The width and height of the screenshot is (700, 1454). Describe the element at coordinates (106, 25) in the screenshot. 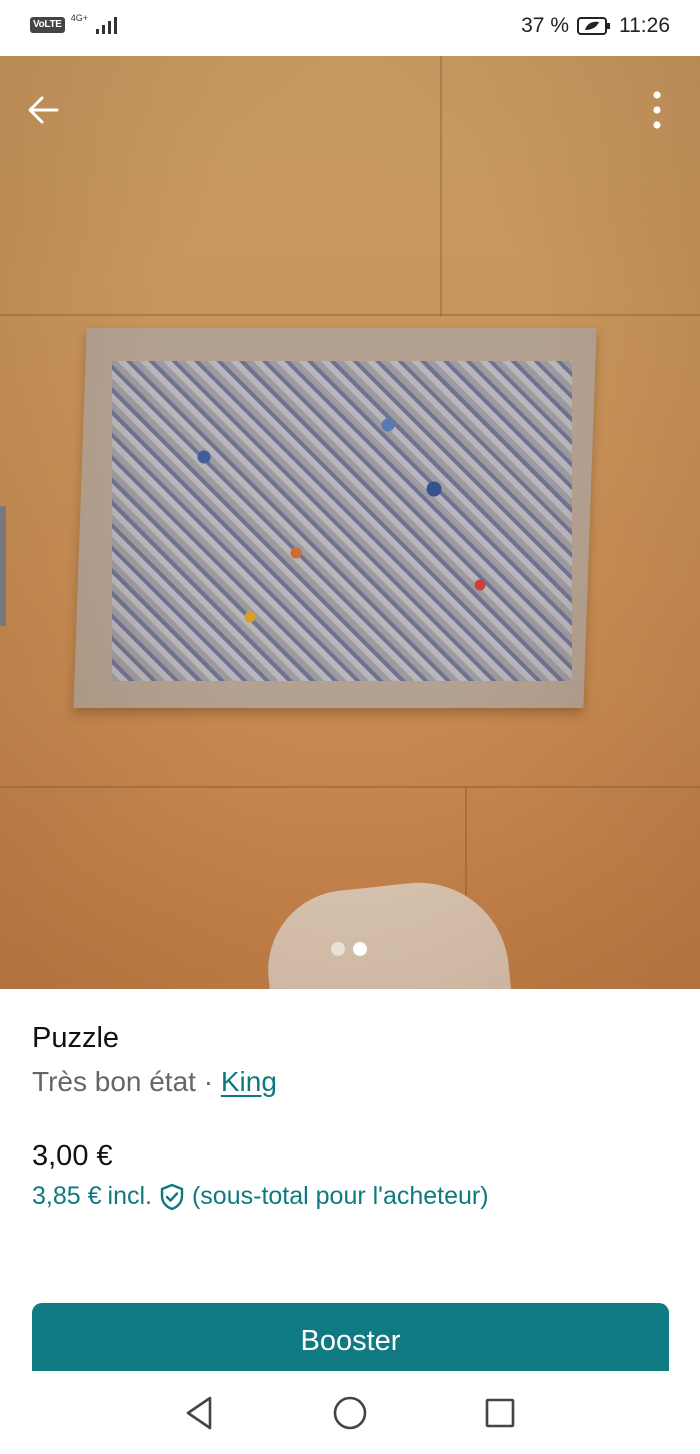

I see `signal-icon` at that location.